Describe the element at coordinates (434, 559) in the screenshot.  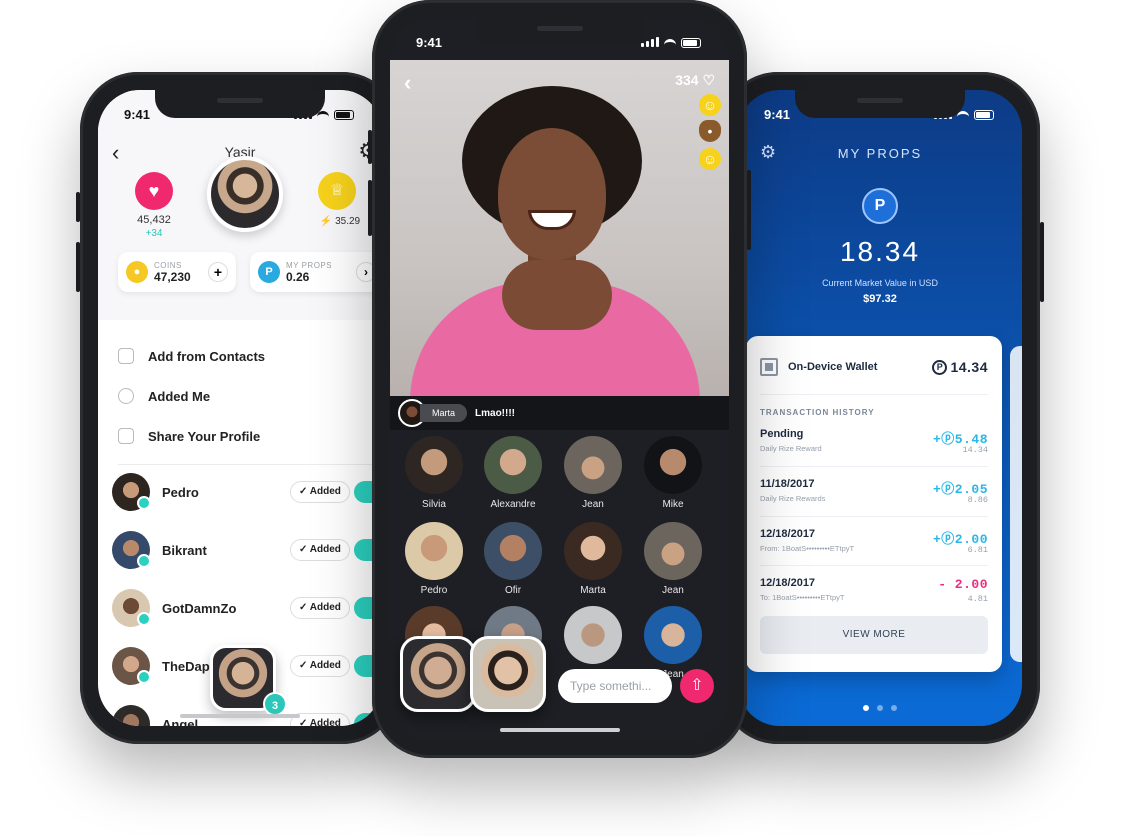
I see `participant: Pedro` at that location.